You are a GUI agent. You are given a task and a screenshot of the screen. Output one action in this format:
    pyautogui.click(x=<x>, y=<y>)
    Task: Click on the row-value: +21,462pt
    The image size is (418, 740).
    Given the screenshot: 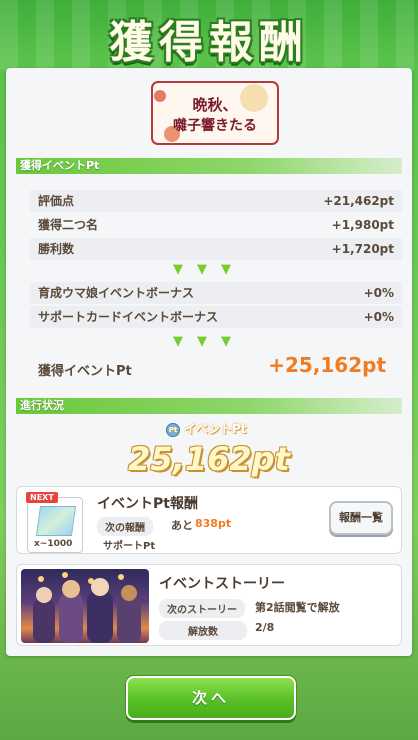 What is the action you would take?
    pyautogui.click(x=358, y=201)
    